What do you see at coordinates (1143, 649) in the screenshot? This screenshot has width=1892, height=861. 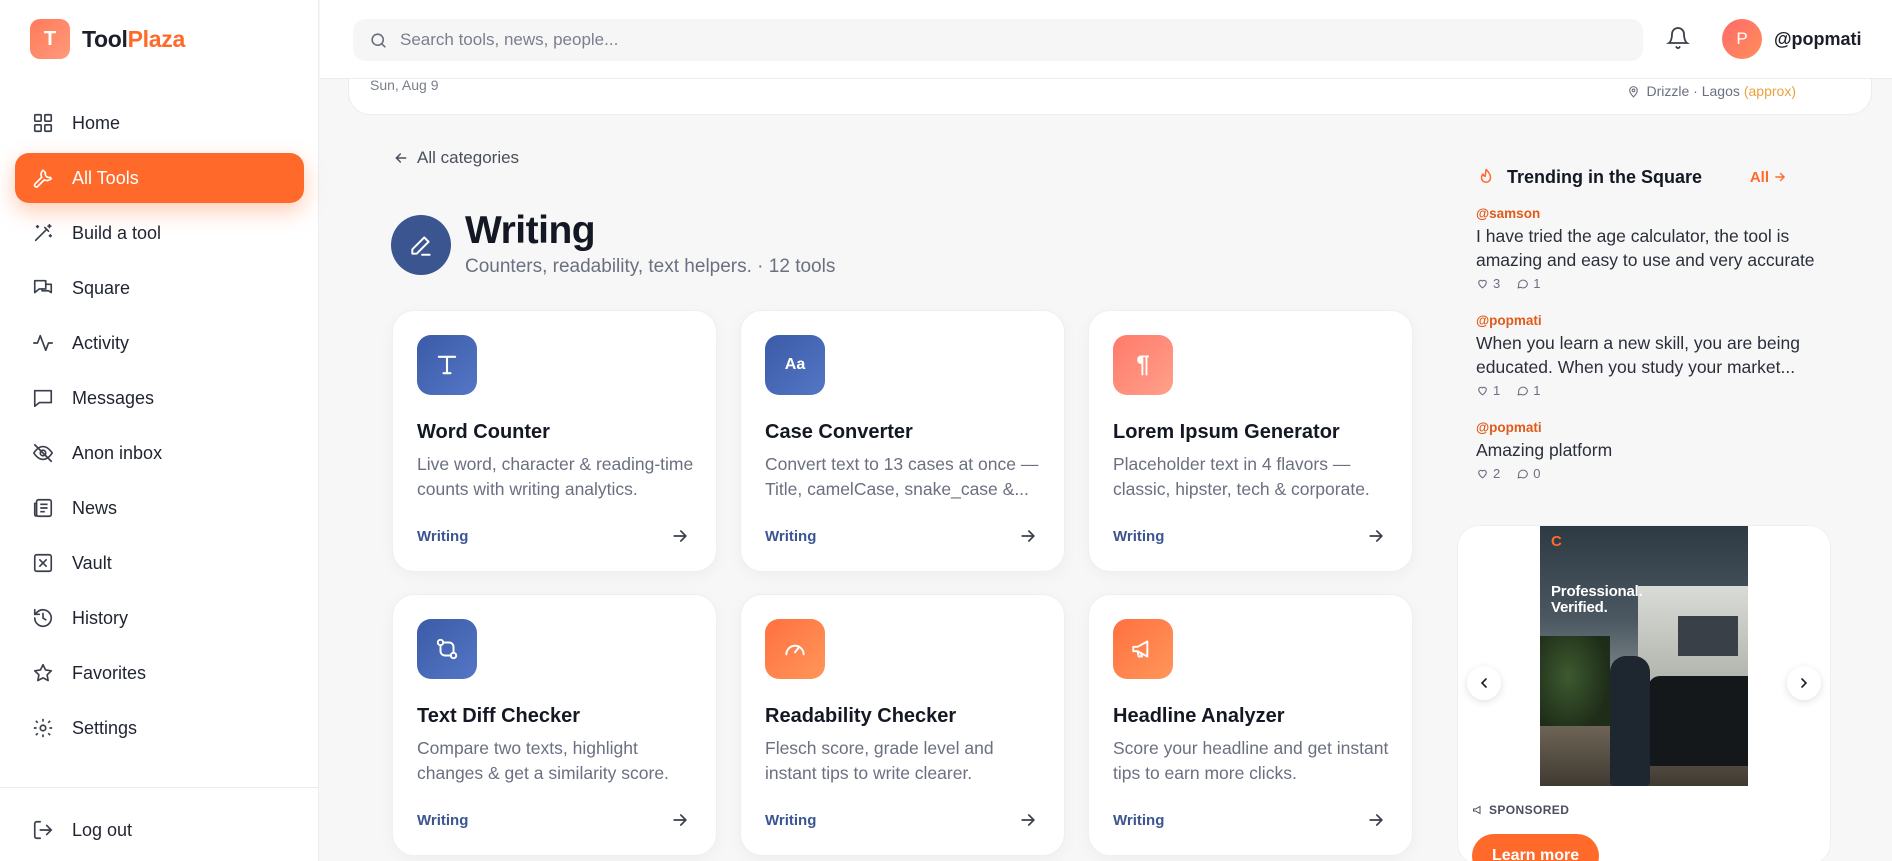 I see `megaphone-icon` at bounding box center [1143, 649].